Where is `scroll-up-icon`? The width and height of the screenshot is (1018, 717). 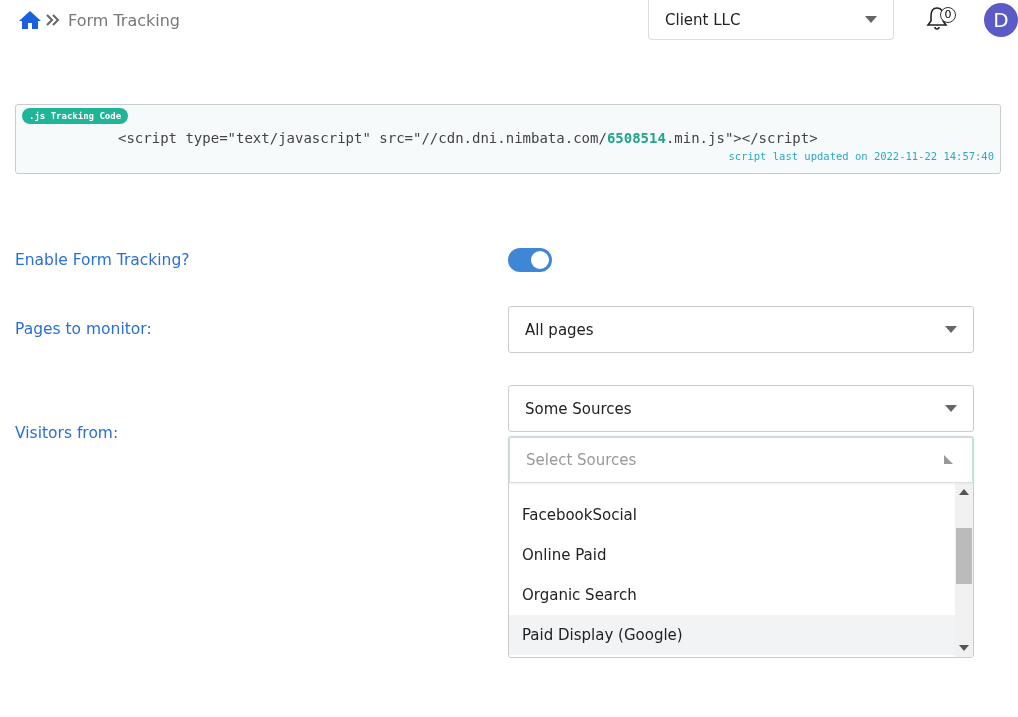 scroll-up-icon is located at coordinates (964, 492).